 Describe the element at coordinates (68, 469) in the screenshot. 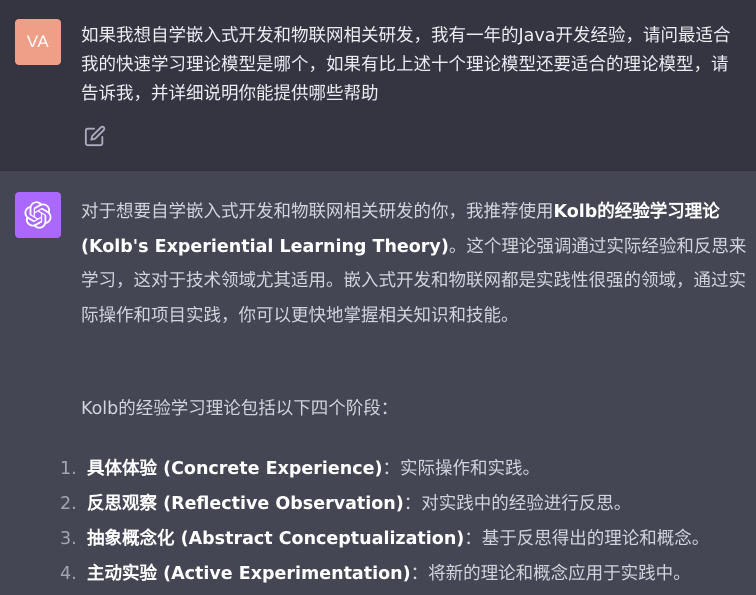

I see `list-number: 1.` at that location.